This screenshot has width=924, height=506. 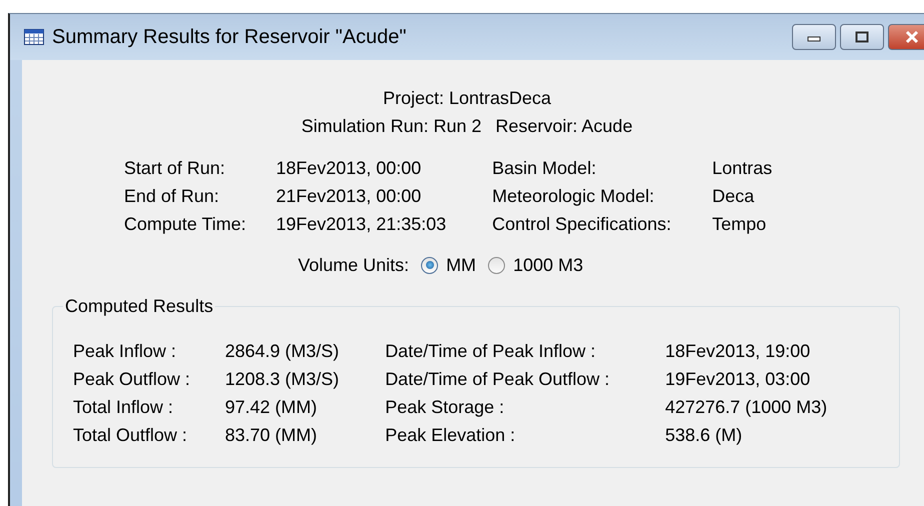 I want to click on simulation-run-text: Simulation Run: Run 2, so click(x=391, y=126).